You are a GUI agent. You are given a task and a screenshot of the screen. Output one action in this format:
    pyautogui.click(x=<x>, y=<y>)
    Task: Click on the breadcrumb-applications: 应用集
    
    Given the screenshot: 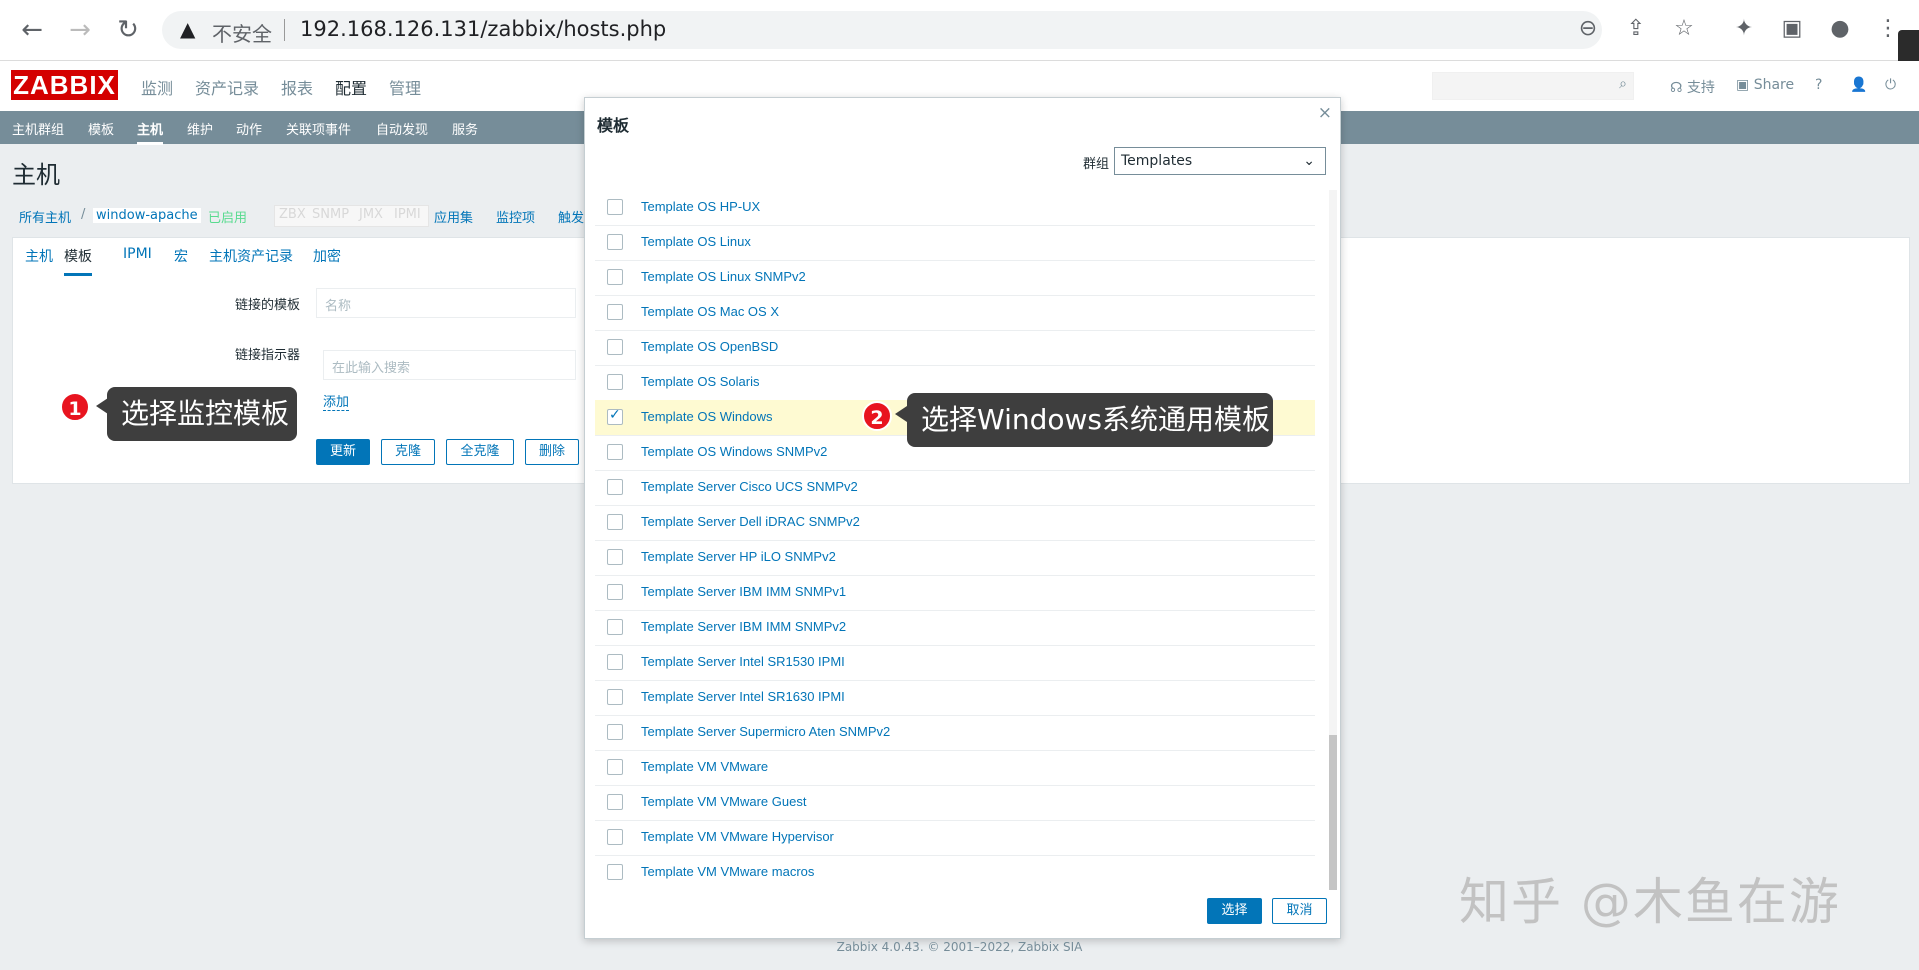 What is the action you would take?
    pyautogui.click(x=453, y=216)
    